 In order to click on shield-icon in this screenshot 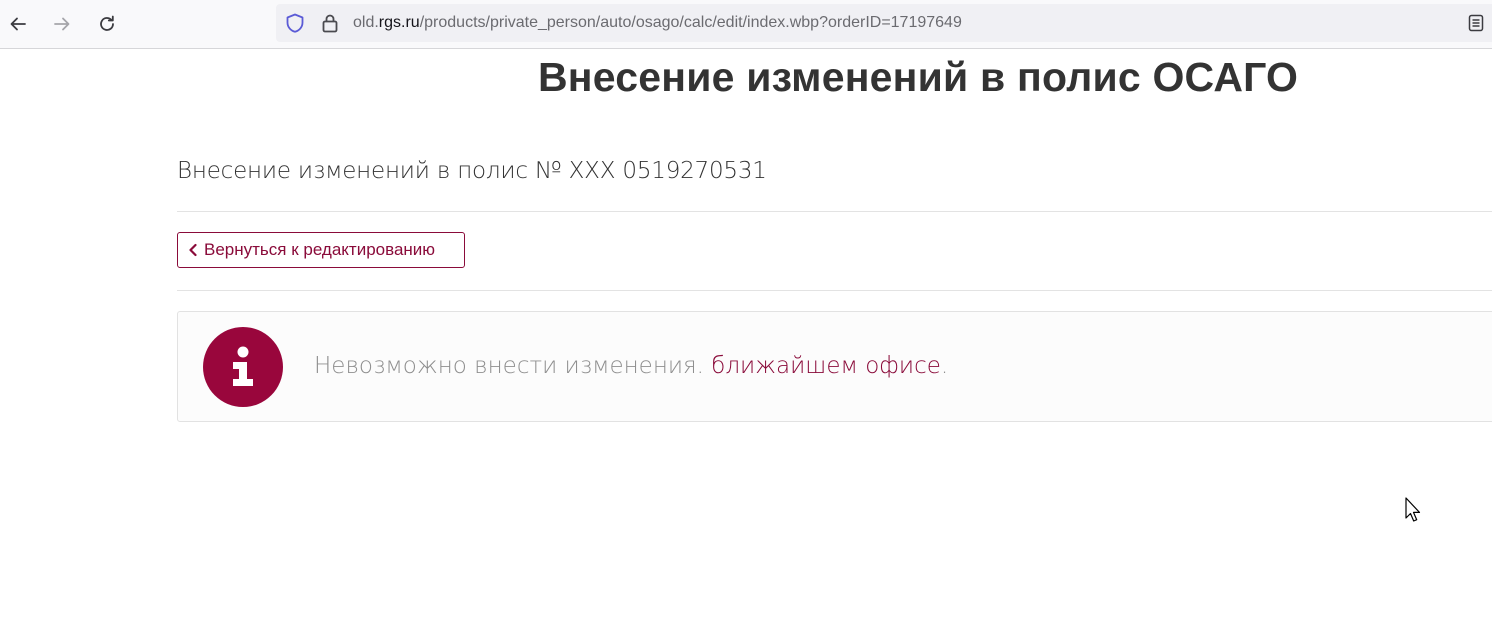, I will do `click(295, 25)`.